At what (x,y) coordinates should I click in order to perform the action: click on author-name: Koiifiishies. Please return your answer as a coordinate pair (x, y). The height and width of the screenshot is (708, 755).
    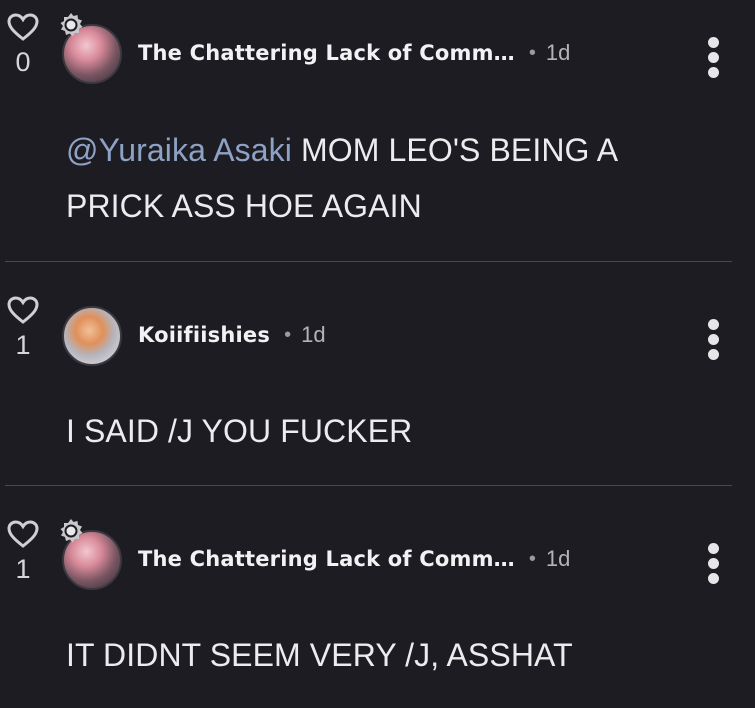
    Looking at the image, I should click on (204, 335).